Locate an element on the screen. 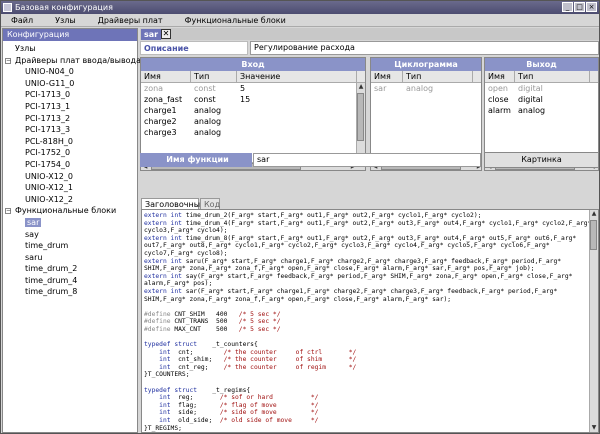  tree-node: UNIO-X12_2 is located at coordinates (70, 200).